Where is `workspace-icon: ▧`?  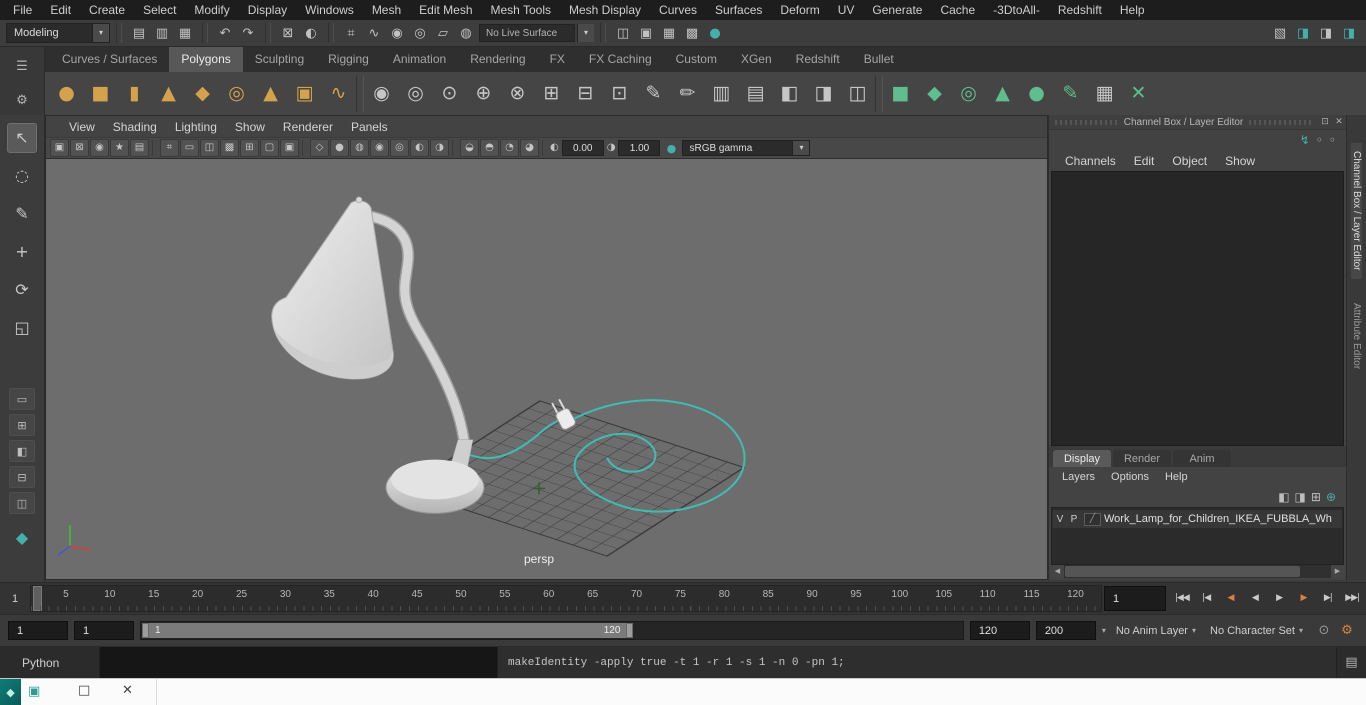 workspace-icon: ▧ is located at coordinates (1280, 33).